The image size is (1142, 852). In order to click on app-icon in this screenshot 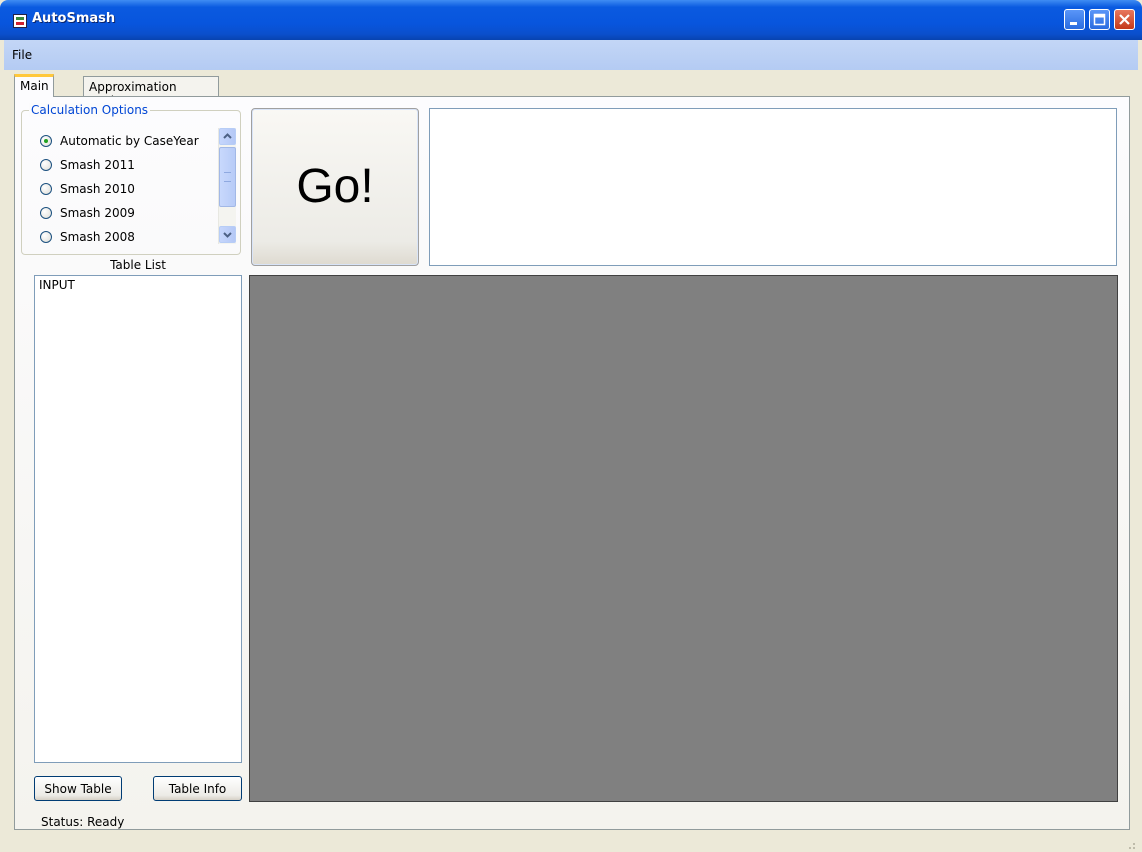, I will do `click(20, 21)`.